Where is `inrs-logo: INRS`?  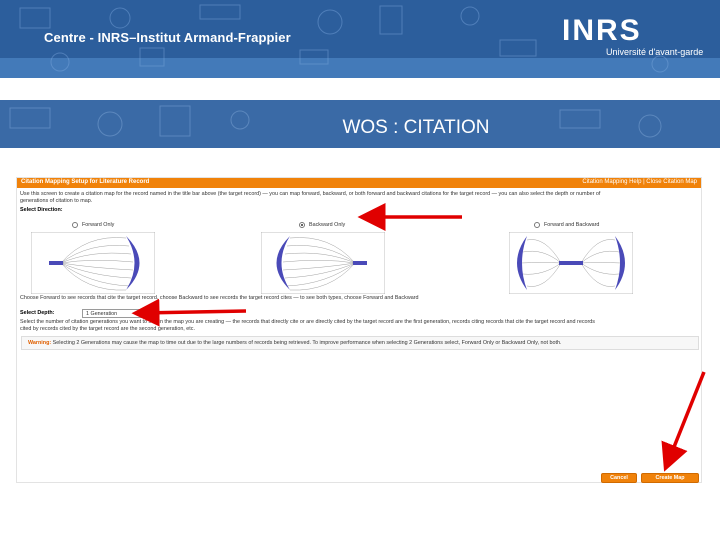
inrs-logo: INRS is located at coordinates (602, 30).